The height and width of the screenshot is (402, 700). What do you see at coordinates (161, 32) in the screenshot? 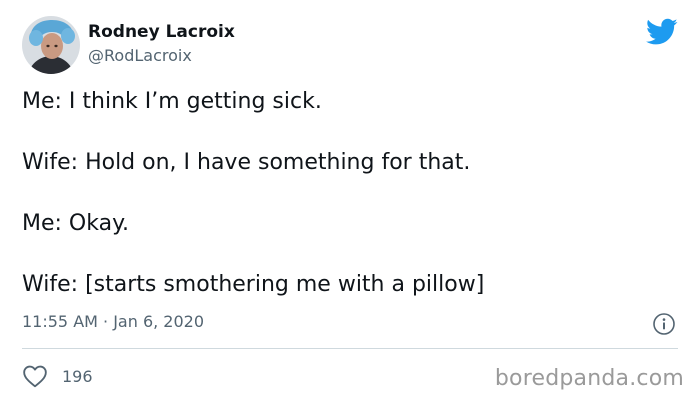
I see `author-display-name: Rodney Lacroix` at bounding box center [161, 32].